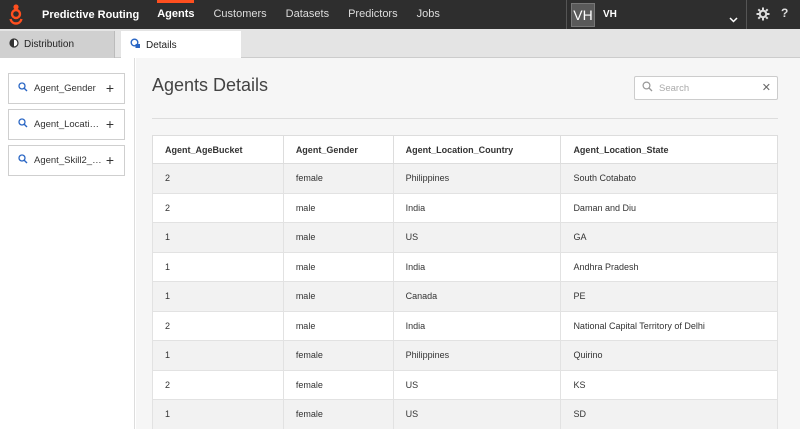  I want to click on table-row: 1 male US GA, so click(465, 237).